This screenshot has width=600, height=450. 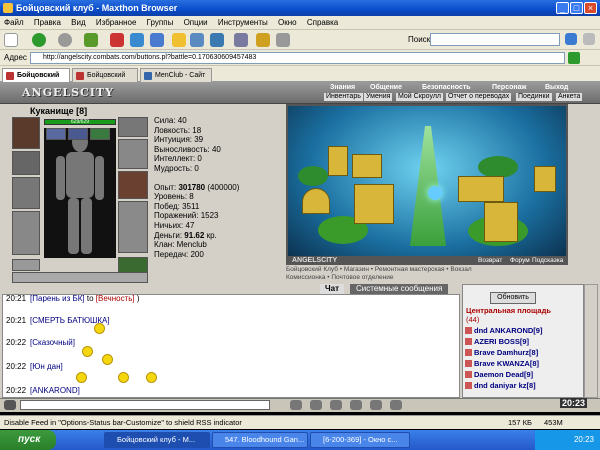 I want to click on location-post: Почтовое отделение, so click(x=362, y=277).